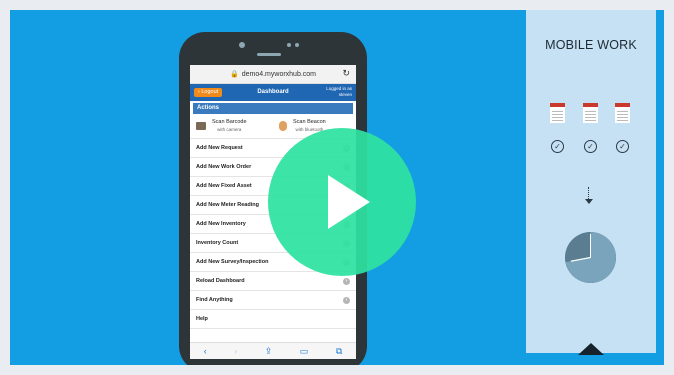 Image resolution: width=674 pixels, height=375 pixels. Describe the element at coordinates (273, 319) in the screenshot. I see `menu-item: Help` at that location.